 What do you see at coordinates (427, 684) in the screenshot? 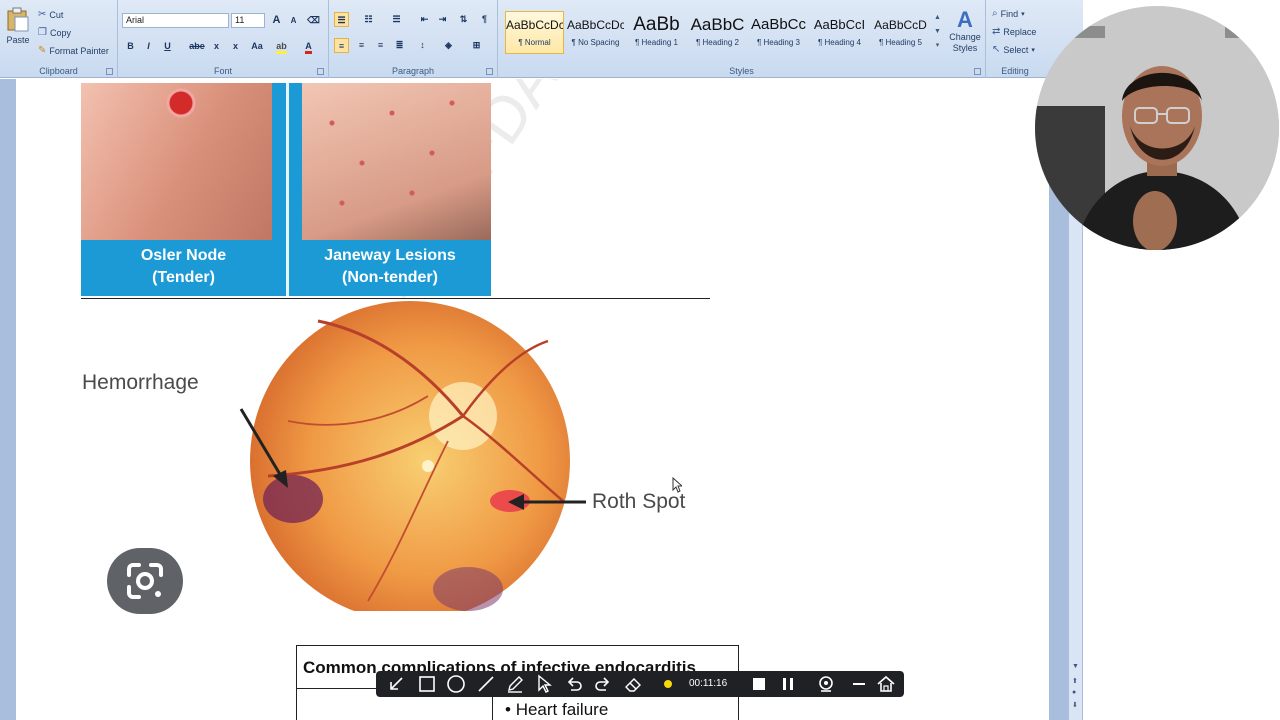
I see `rectangle-tool-icon` at bounding box center [427, 684].